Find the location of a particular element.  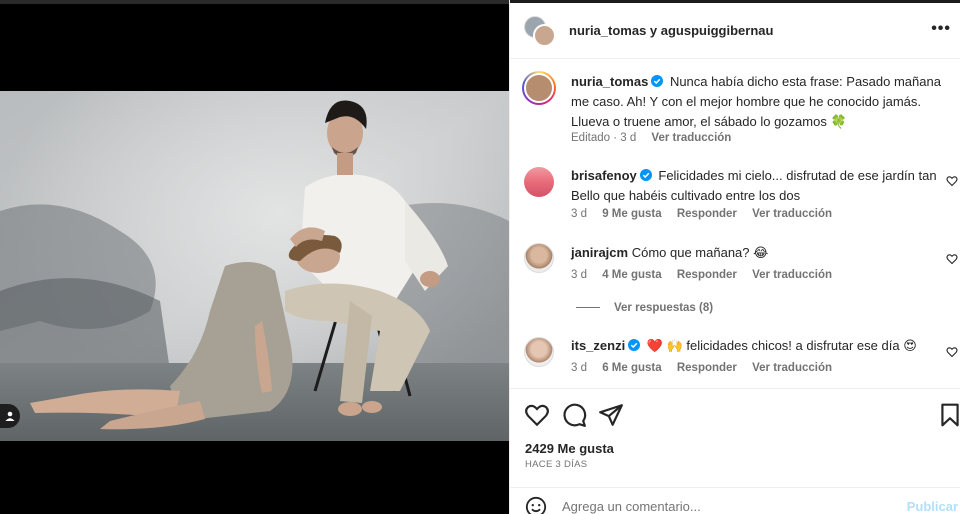

caption-username: nuria_tomas is located at coordinates (609, 81).